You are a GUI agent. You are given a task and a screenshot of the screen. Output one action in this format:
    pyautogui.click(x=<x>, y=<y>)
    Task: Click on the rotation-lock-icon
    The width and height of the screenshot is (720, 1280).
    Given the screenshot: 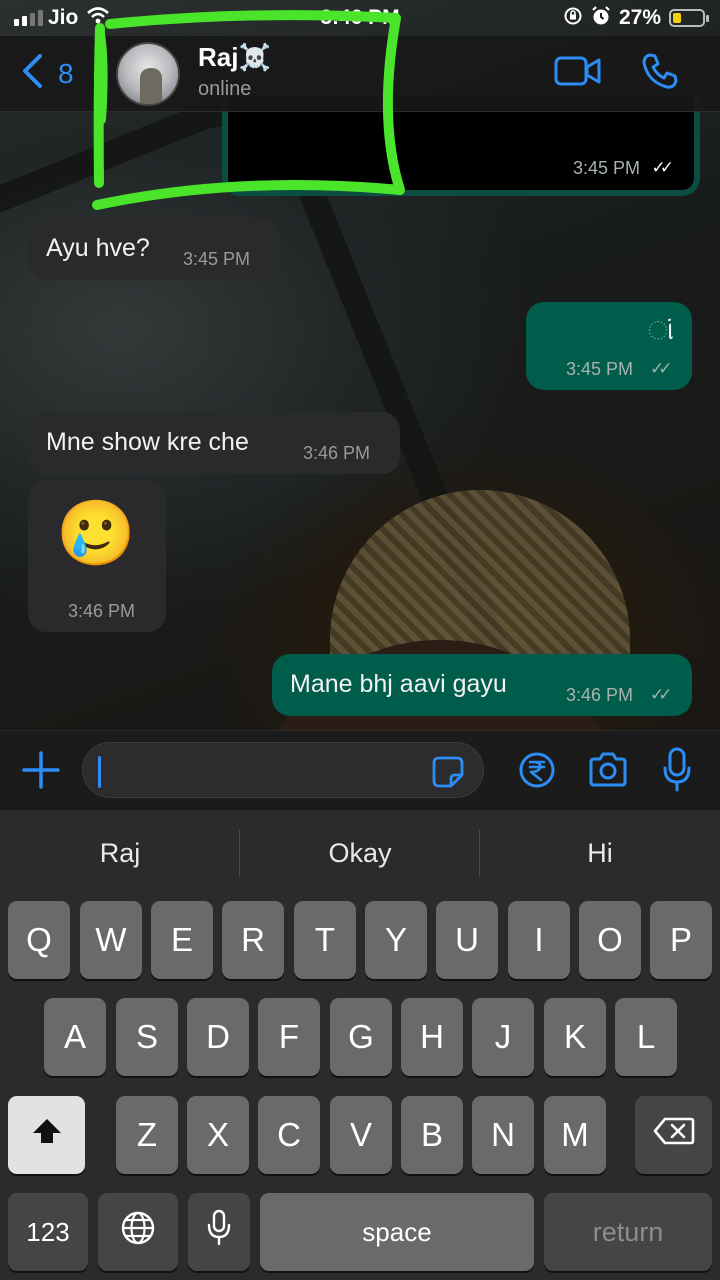 What is the action you would take?
    pyautogui.click(x=573, y=19)
    